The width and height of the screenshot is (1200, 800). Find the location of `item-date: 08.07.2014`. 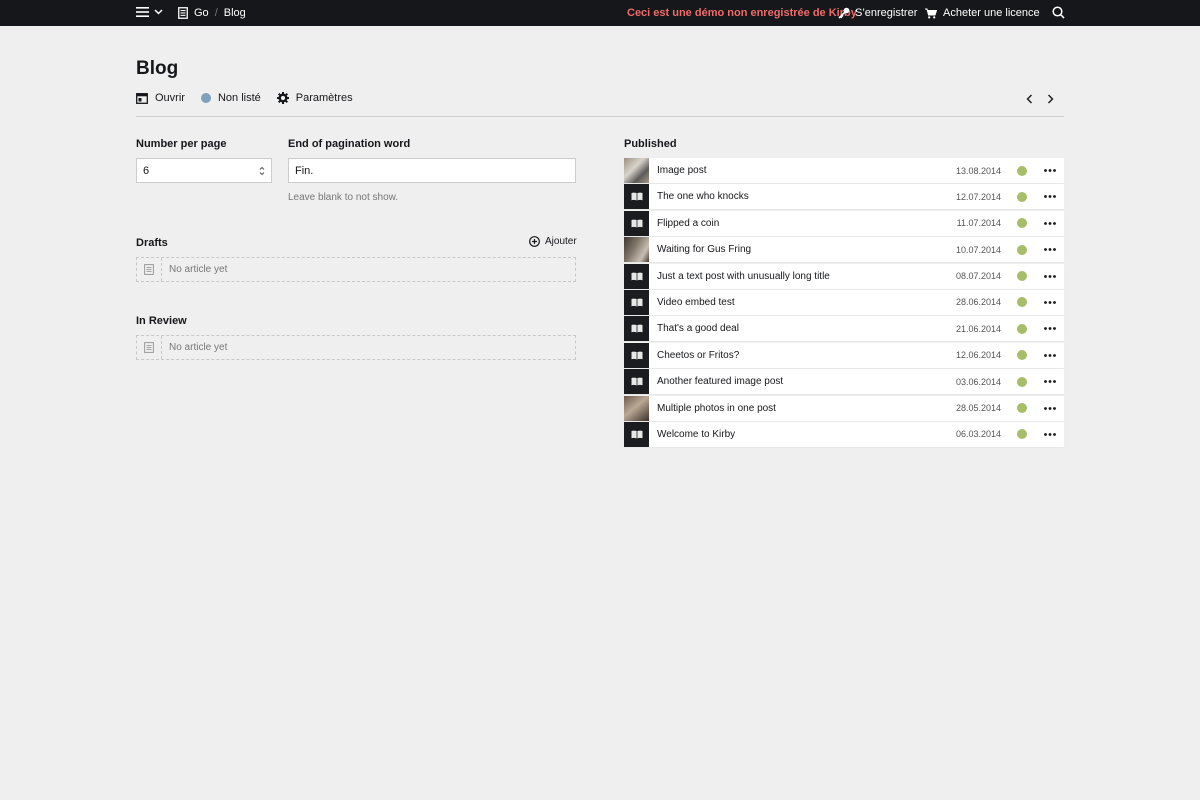

item-date: 08.07.2014 is located at coordinates (978, 276).